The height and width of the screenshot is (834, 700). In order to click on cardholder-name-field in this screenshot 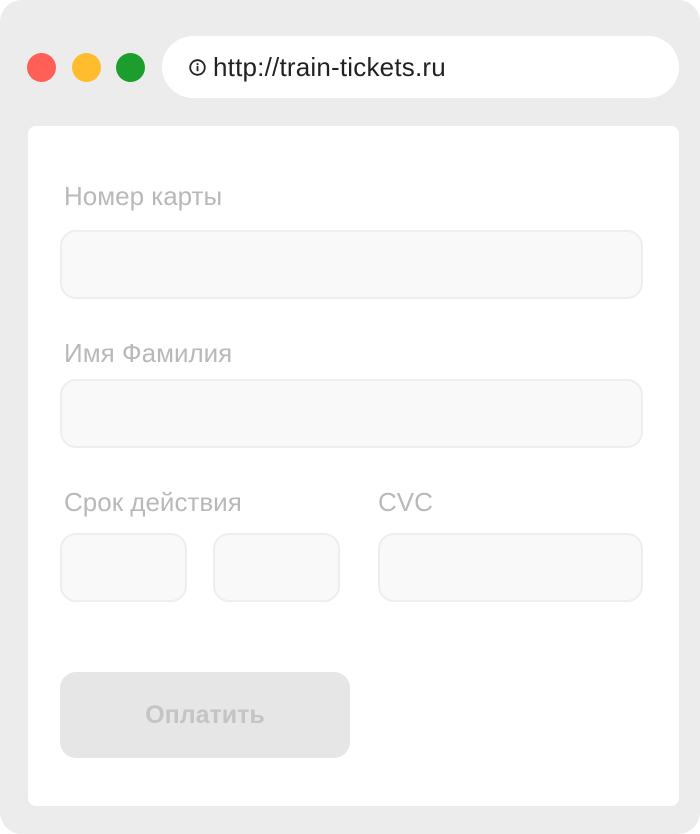, I will do `click(351, 413)`.